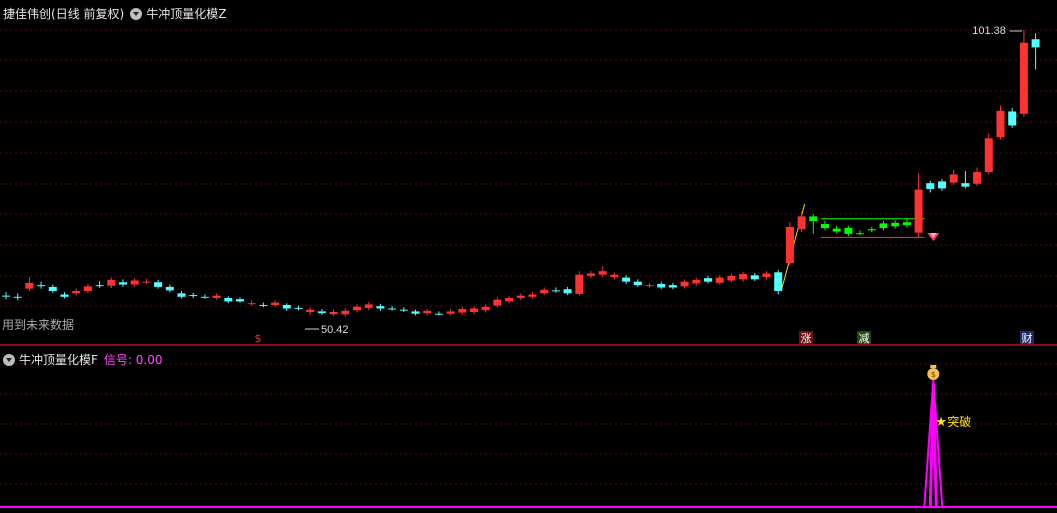 This screenshot has width=1057, height=513. What do you see at coordinates (933, 374) in the screenshot?
I see `money-bag-symbol: $` at bounding box center [933, 374].